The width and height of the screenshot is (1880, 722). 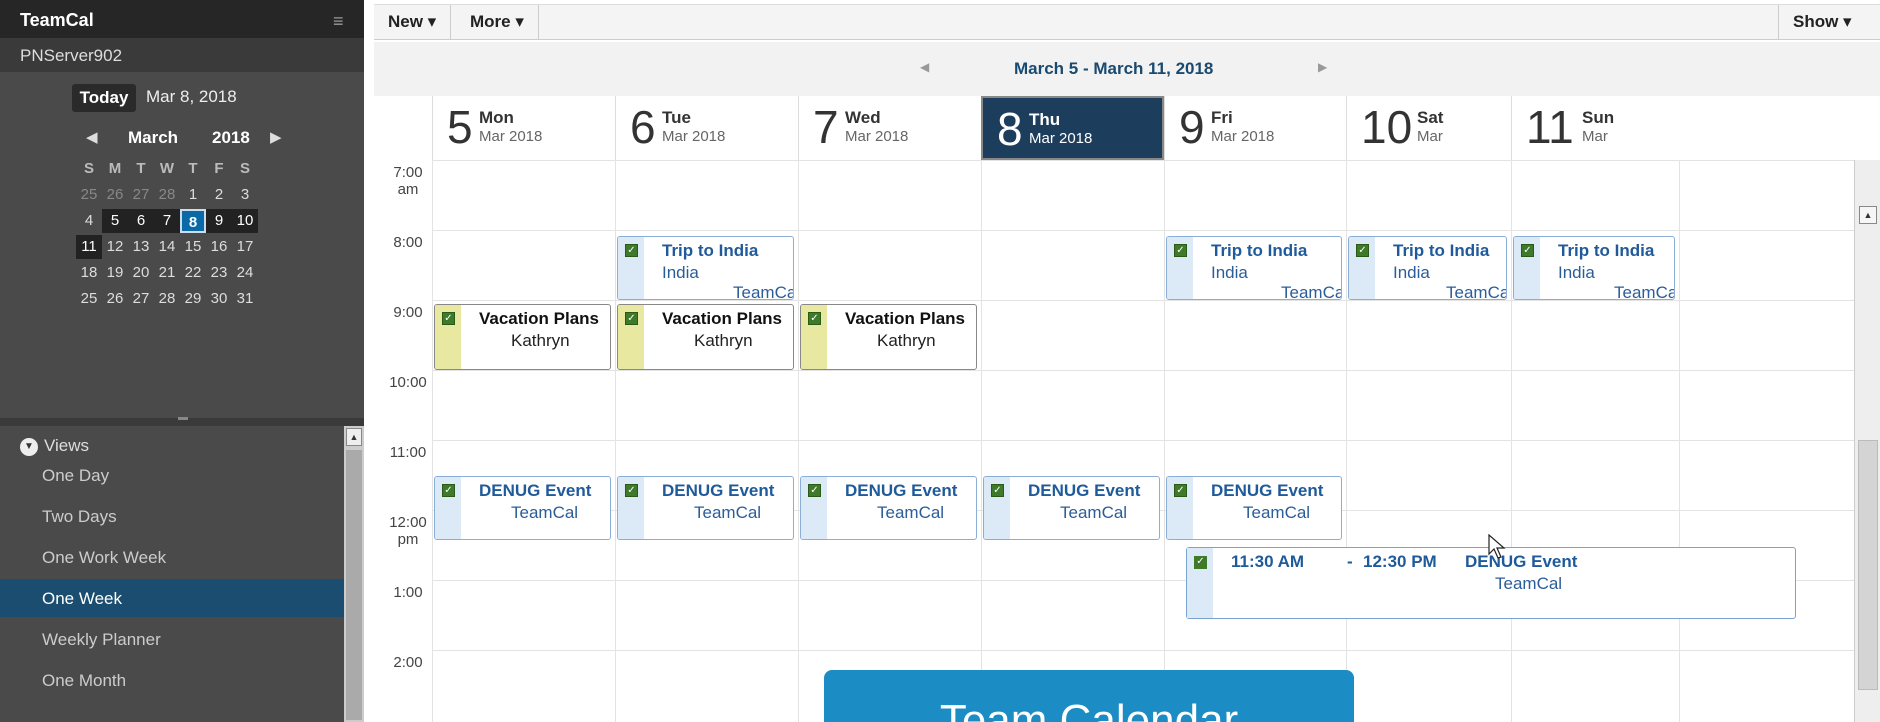 What do you see at coordinates (408, 181) in the screenshot?
I see `time-label: 7:00 am` at bounding box center [408, 181].